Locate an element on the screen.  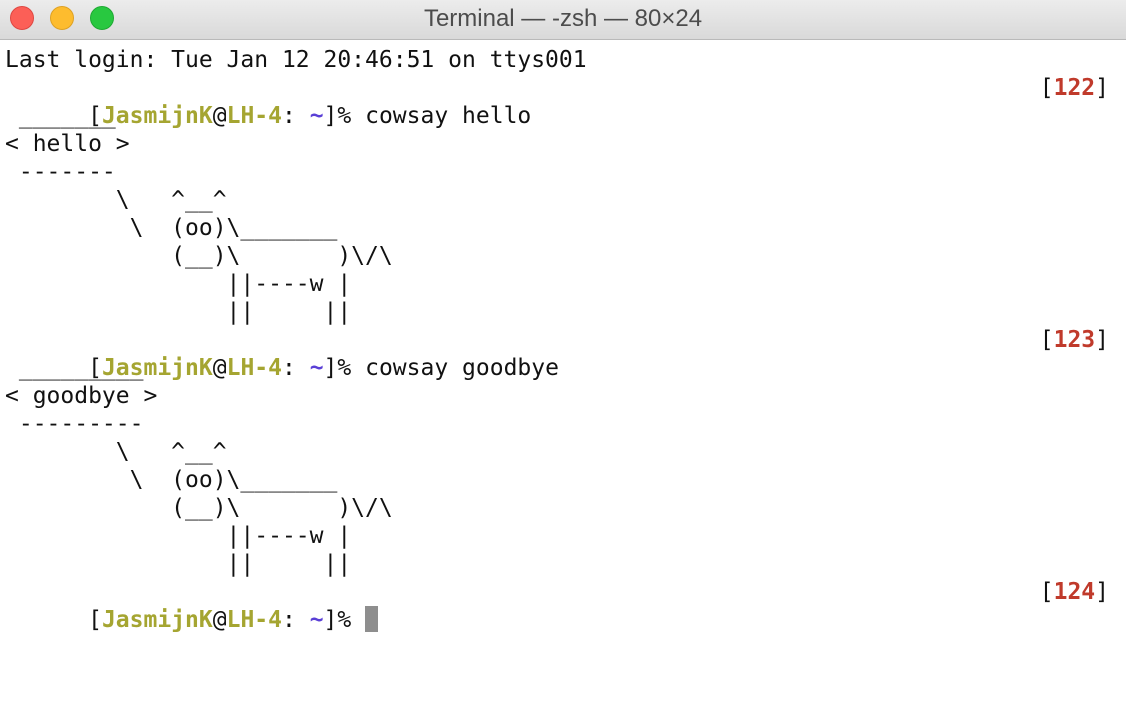
current-prompt-line: [JasmijnK@LH-4: ~]% [124] is located at coordinates (560, 605).